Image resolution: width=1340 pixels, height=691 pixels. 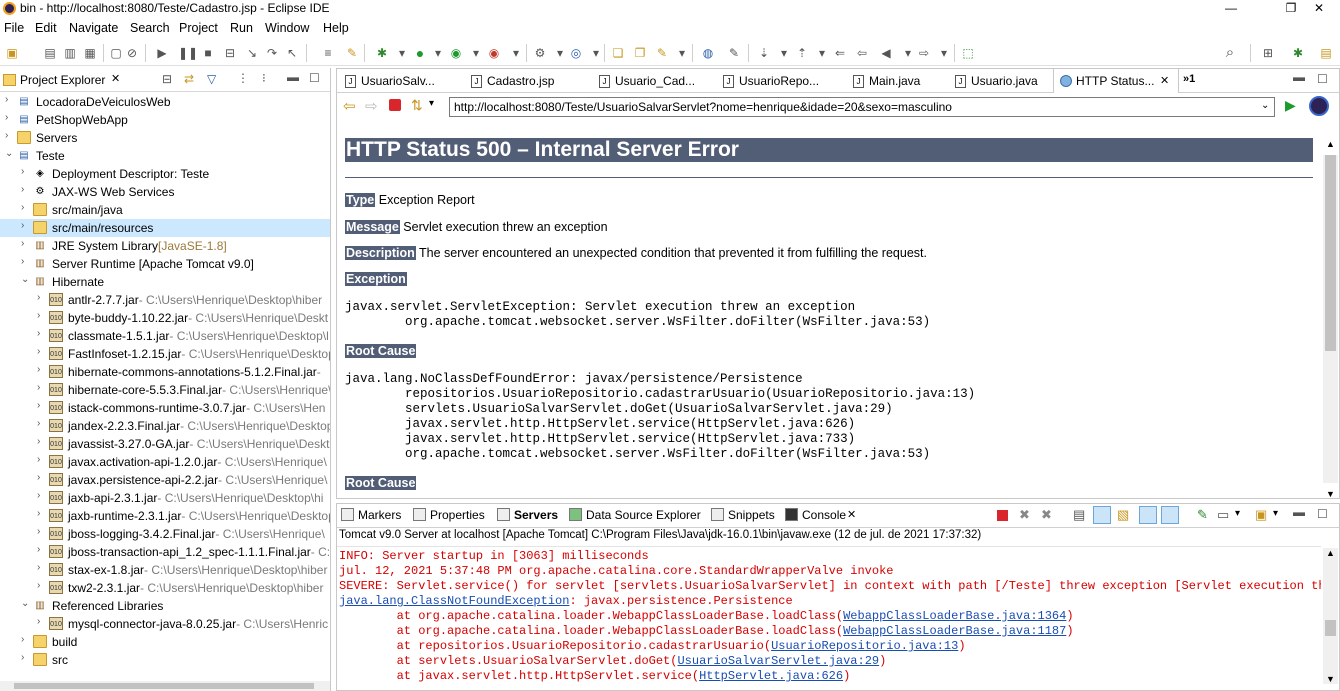 What do you see at coordinates (708, 53) in the screenshot?
I see `globe-icon: ◍` at bounding box center [708, 53].